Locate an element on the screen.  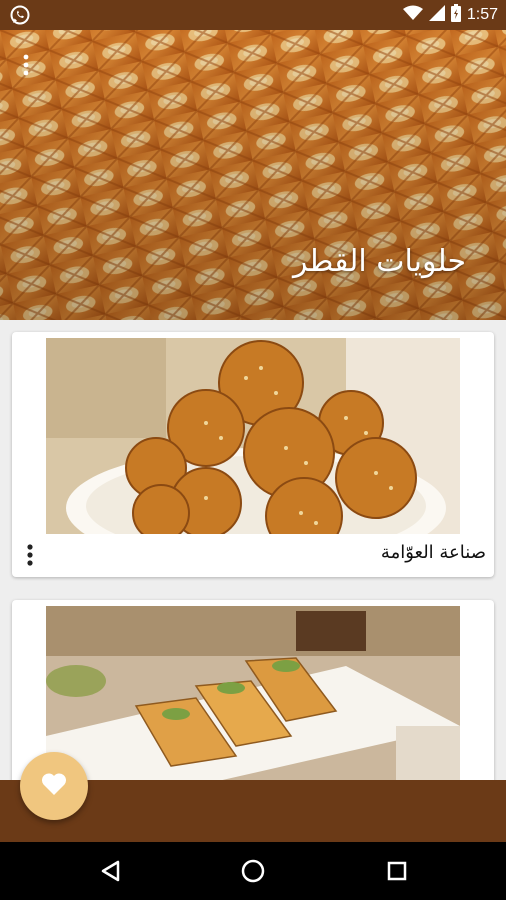
battery-icon is located at coordinates (455, 15).